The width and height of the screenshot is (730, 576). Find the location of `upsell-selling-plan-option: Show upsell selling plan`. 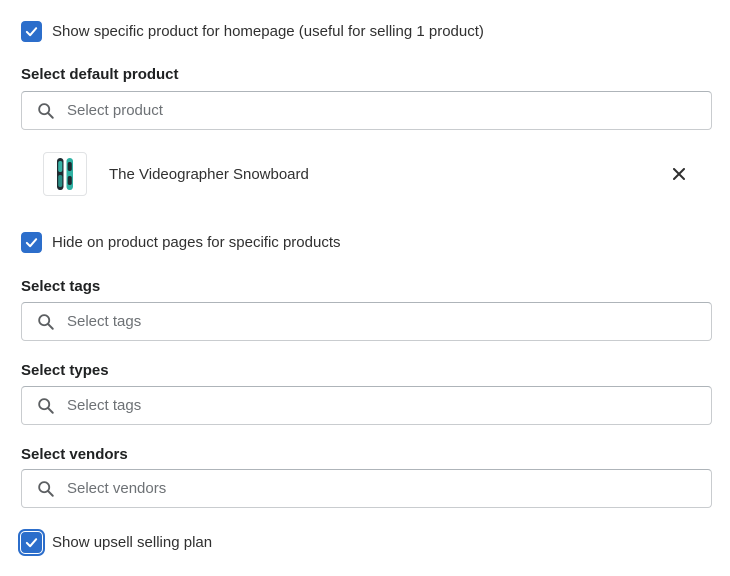

upsell-selling-plan-option: Show upsell selling plan is located at coordinates (116, 542).